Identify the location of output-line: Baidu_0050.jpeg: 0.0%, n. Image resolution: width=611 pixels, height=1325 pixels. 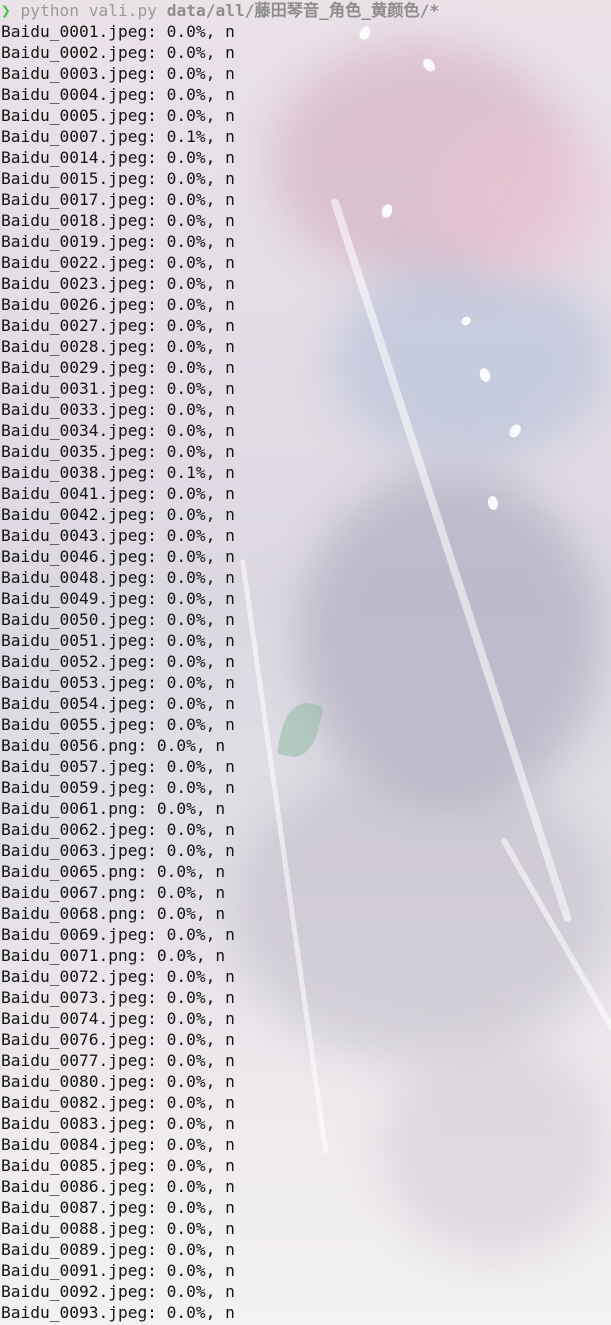
(118, 619).